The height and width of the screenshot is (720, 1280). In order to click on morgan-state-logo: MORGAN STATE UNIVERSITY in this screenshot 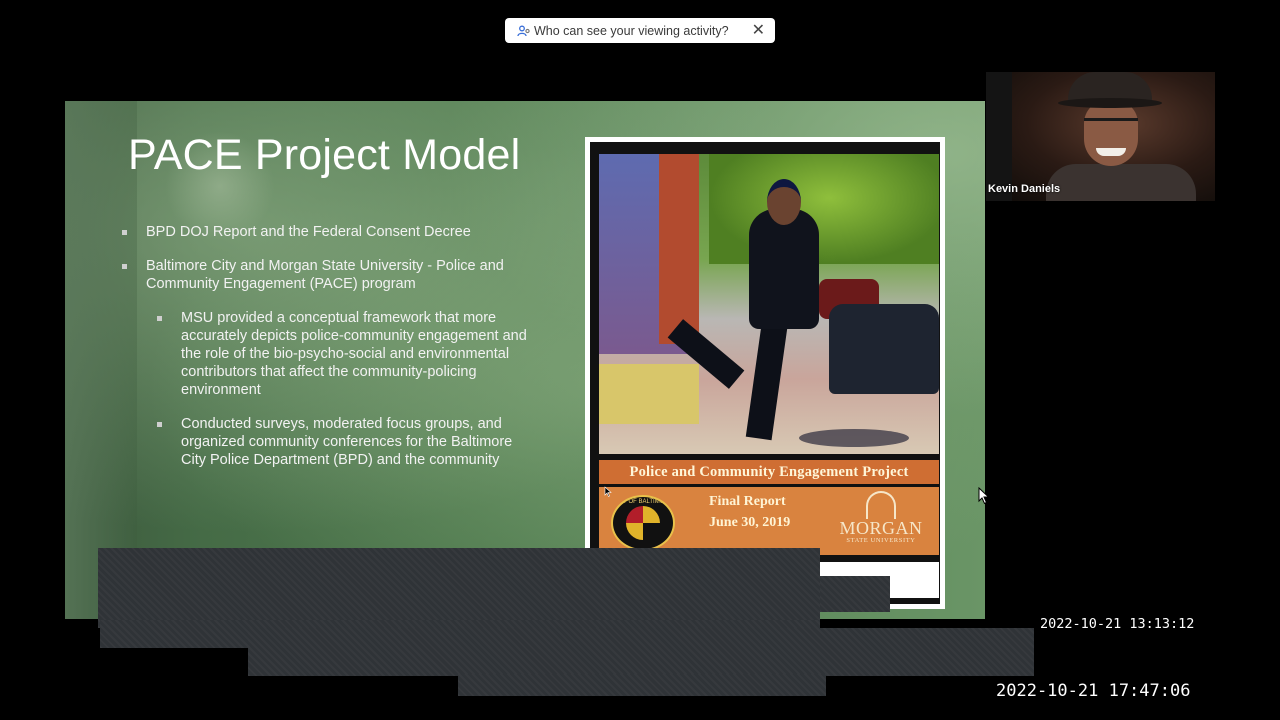, I will do `click(881, 520)`.